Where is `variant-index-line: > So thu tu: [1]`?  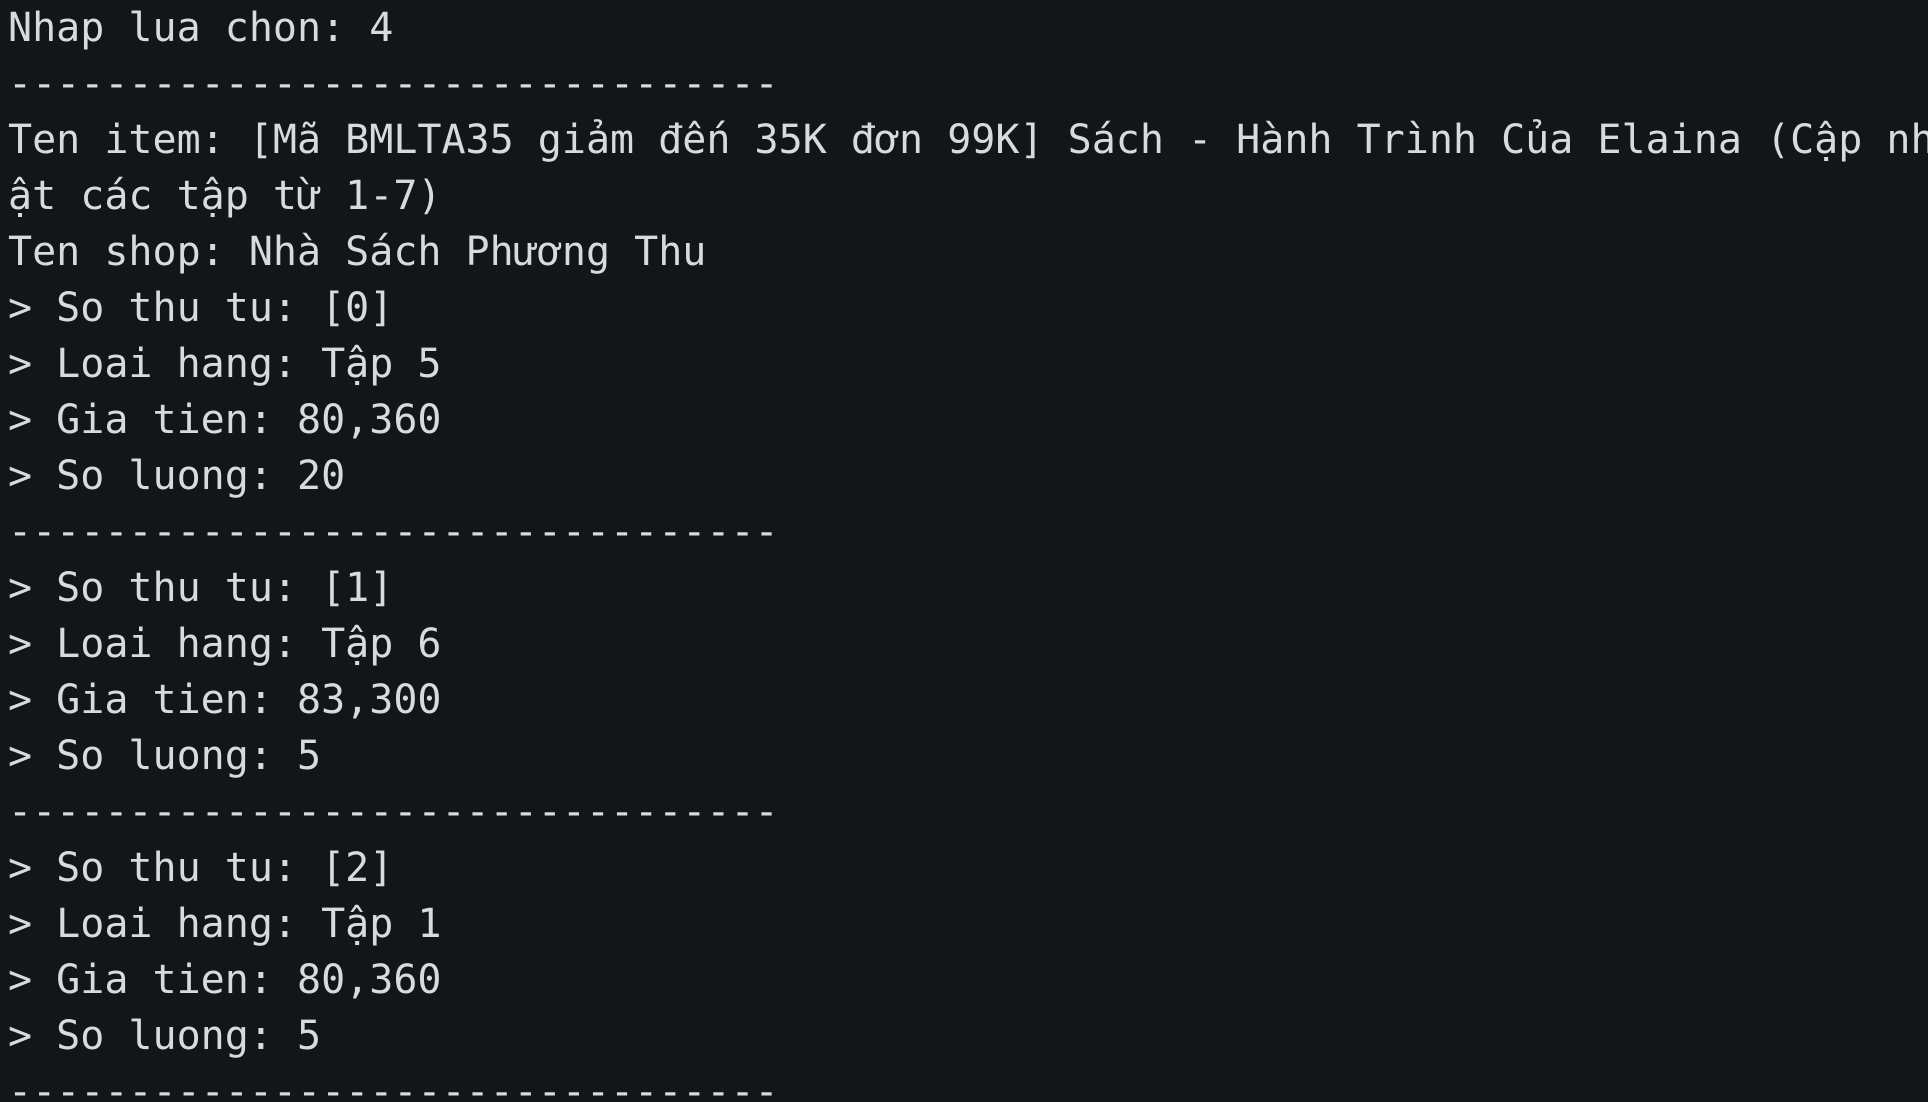 variant-index-line: > So thu tu: [1] is located at coordinates (201, 588).